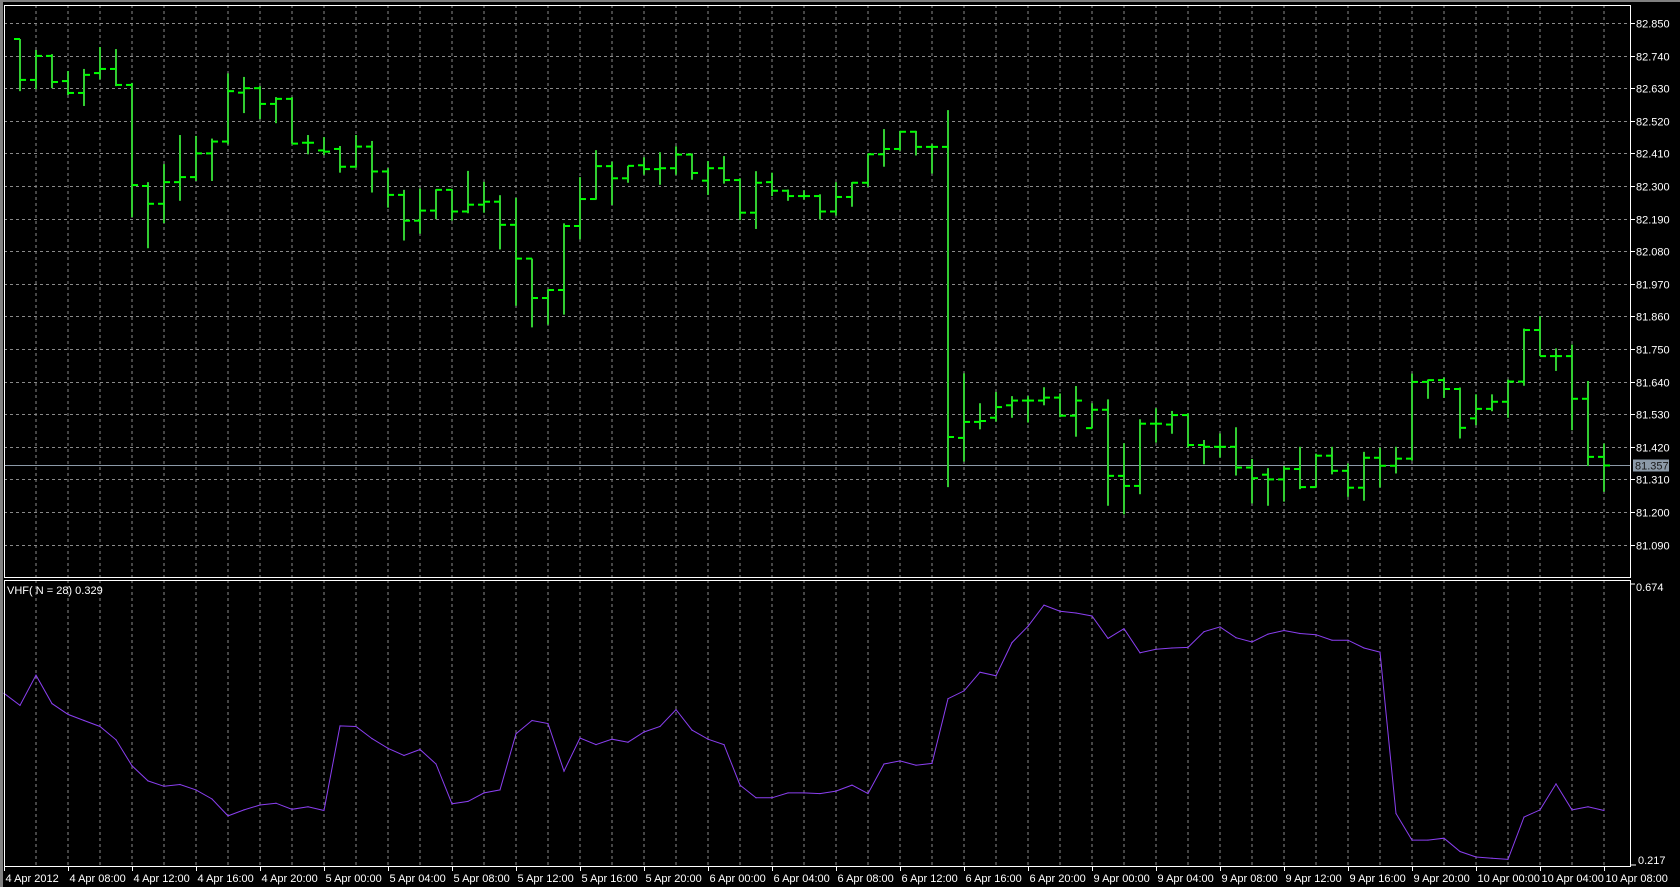 This screenshot has height=887, width=1680. Describe the element at coordinates (1058, 879) in the screenshot. I see `time-tick-label: 6 Apr 20:00` at that location.